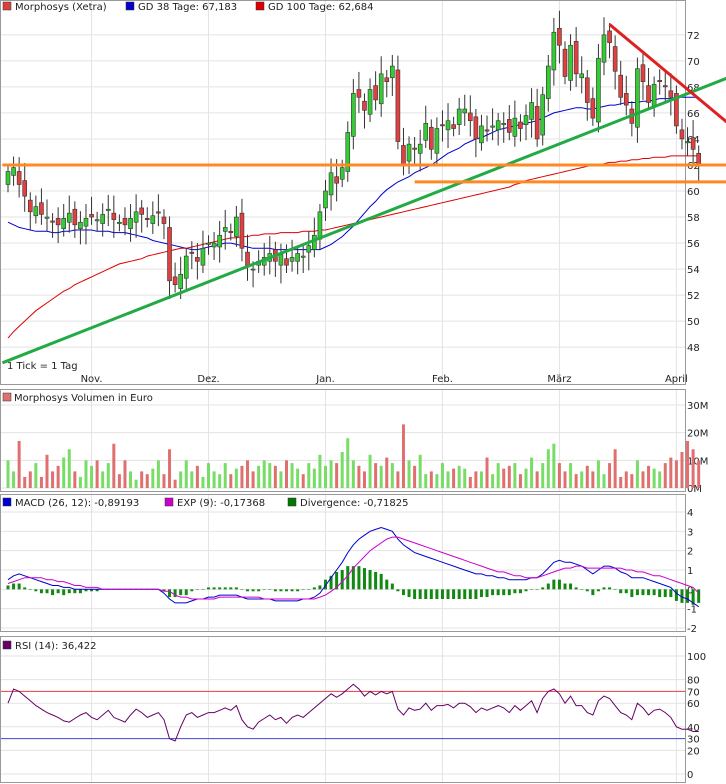 The width and height of the screenshot is (726, 784). Describe the element at coordinates (384, 379) in the screenshot. I see `x-tick-labels: Nov. Dez. Jan. Feb. März April` at that location.